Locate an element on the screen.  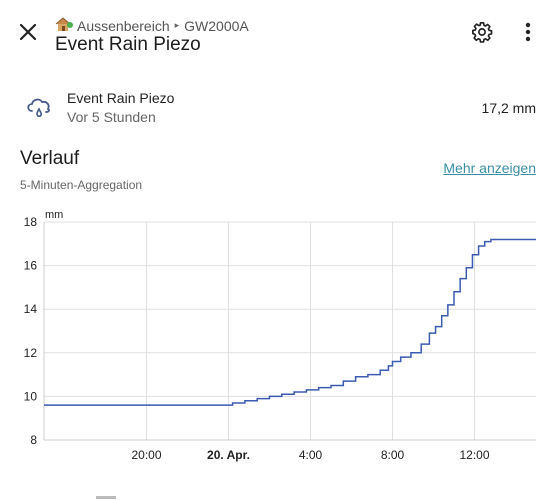
y-tick-label: 18 is located at coordinates (31, 222).